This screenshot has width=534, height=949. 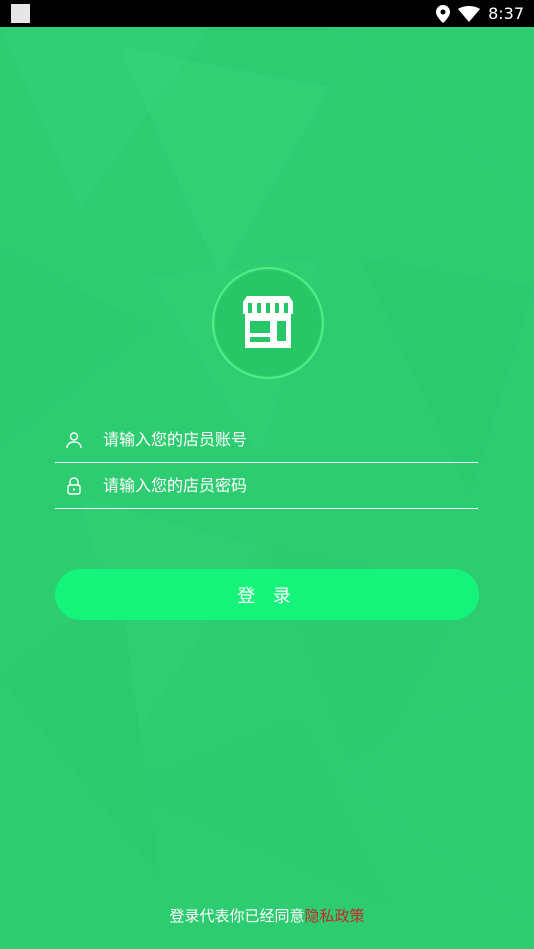 I want to click on user-icon, so click(x=74, y=440).